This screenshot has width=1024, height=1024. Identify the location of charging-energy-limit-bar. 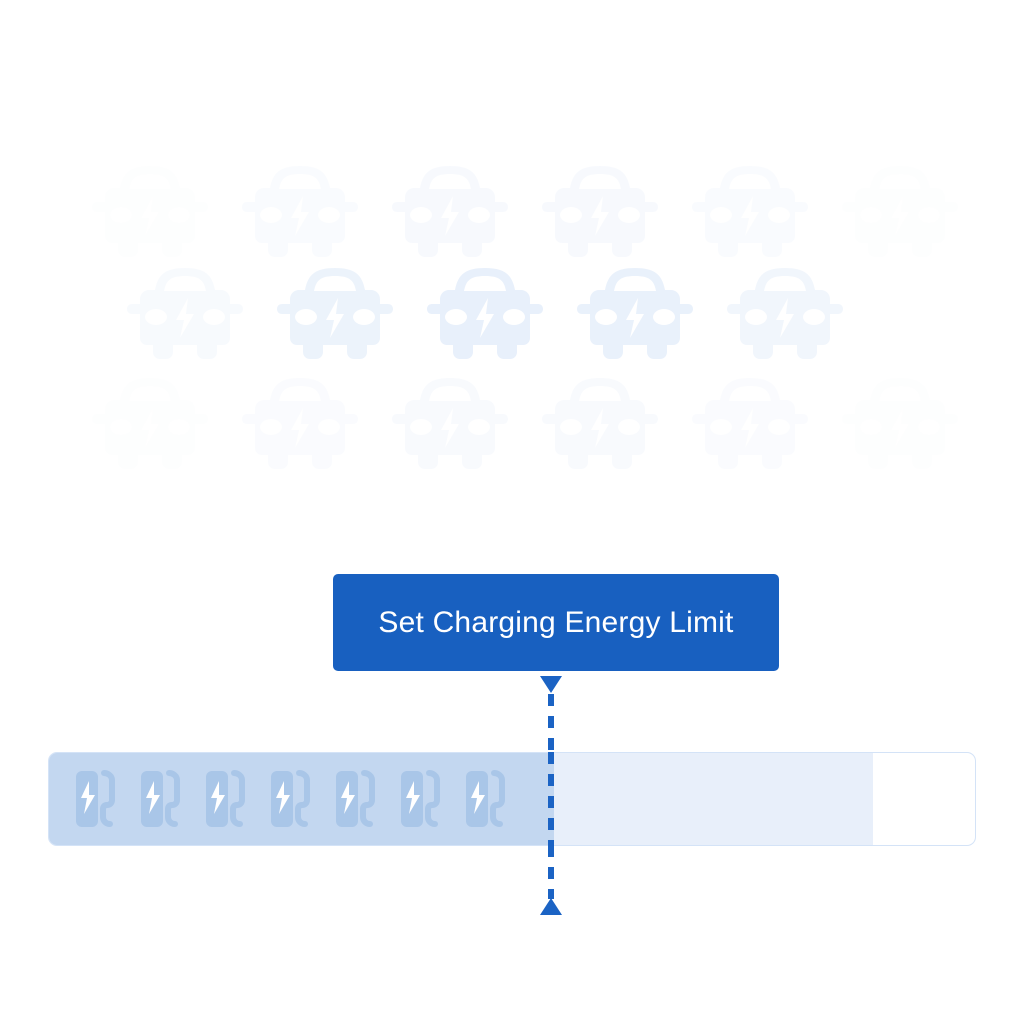
(512, 799).